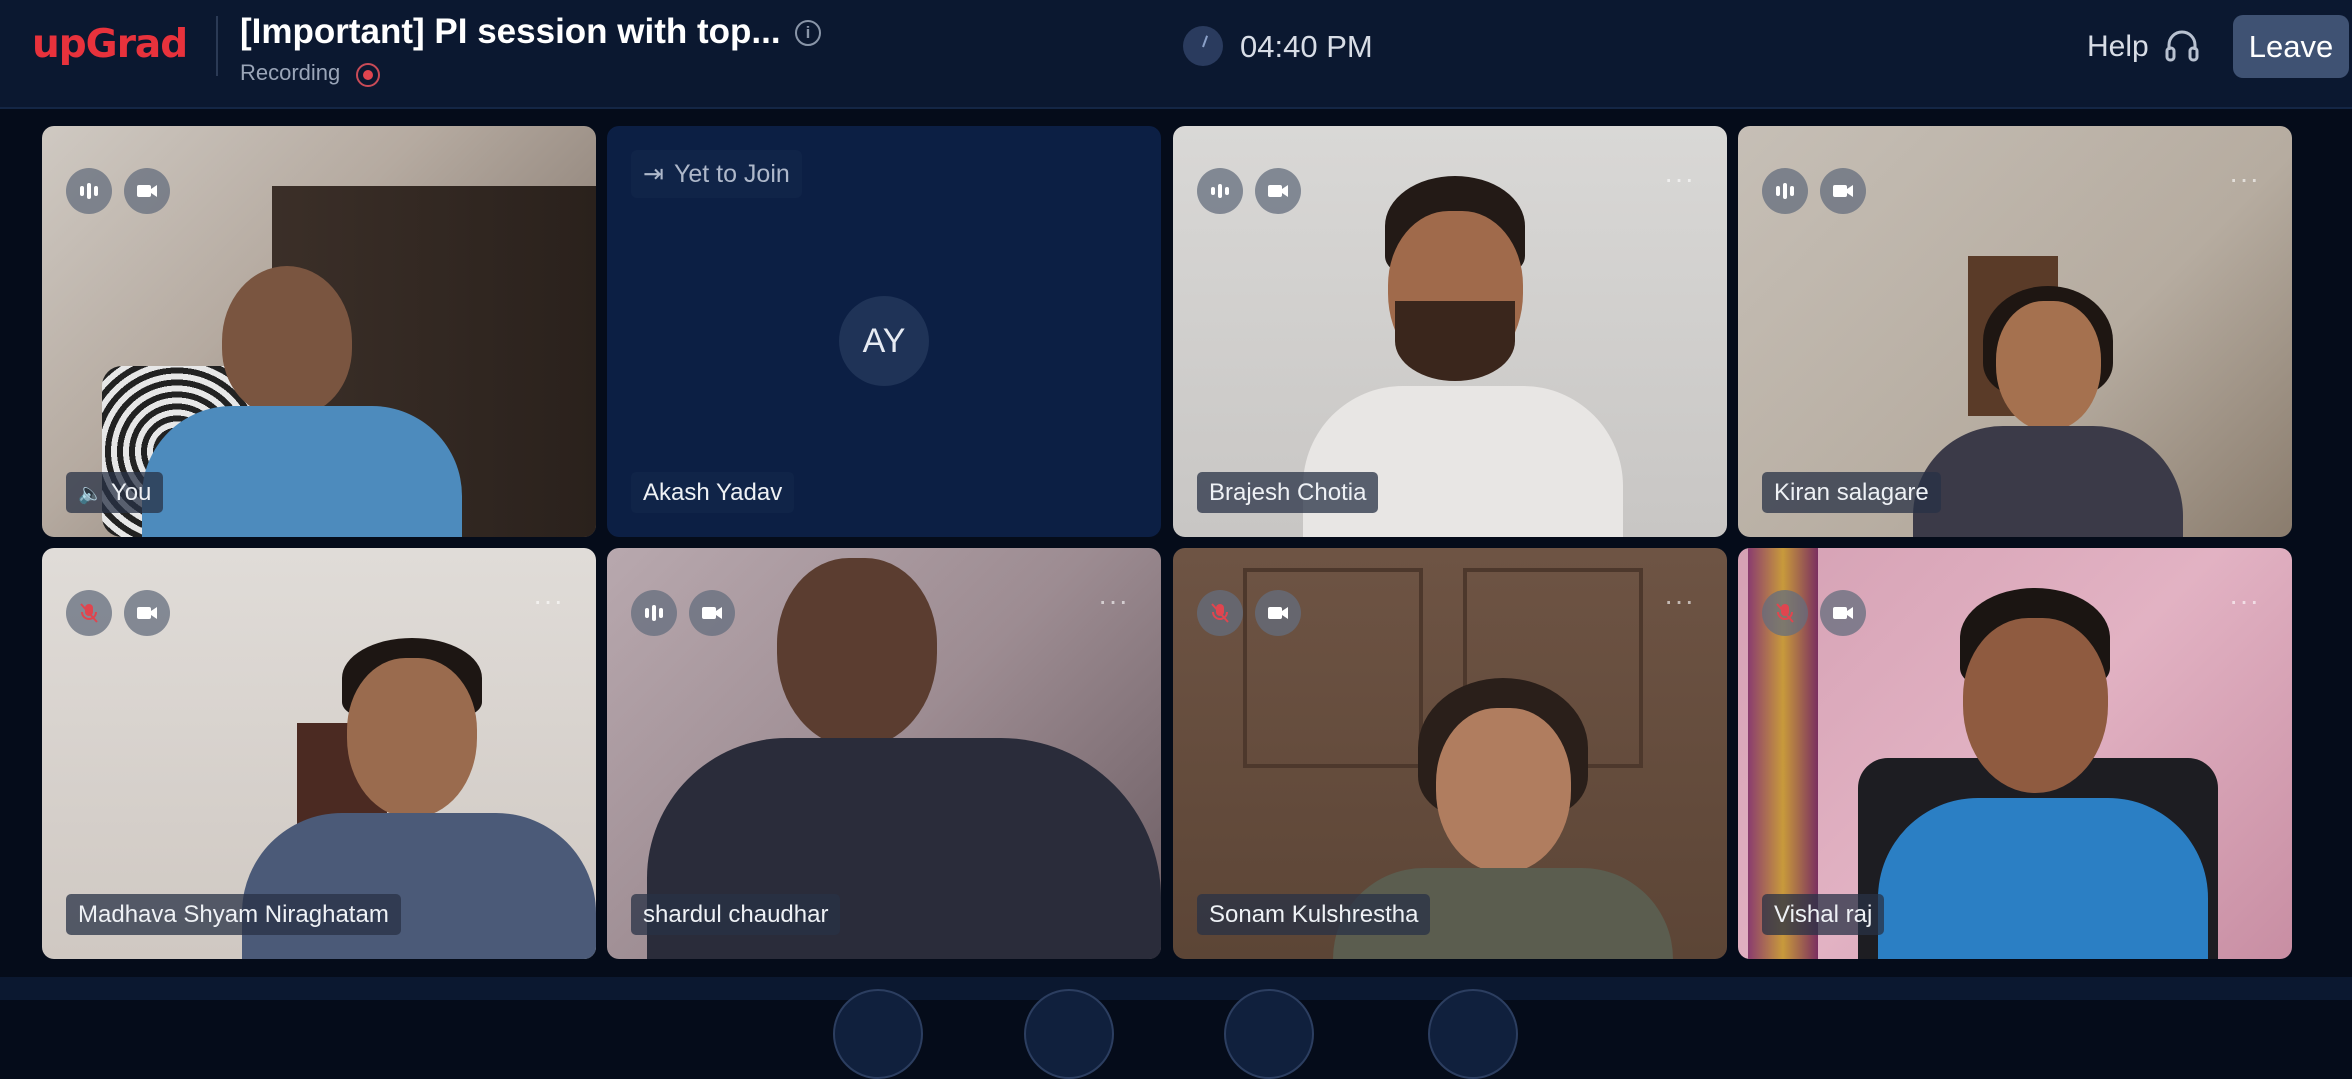 This screenshot has height=1079, width=2352. What do you see at coordinates (808, 33) in the screenshot?
I see `info-icon: i` at bounding box center [808, 33].